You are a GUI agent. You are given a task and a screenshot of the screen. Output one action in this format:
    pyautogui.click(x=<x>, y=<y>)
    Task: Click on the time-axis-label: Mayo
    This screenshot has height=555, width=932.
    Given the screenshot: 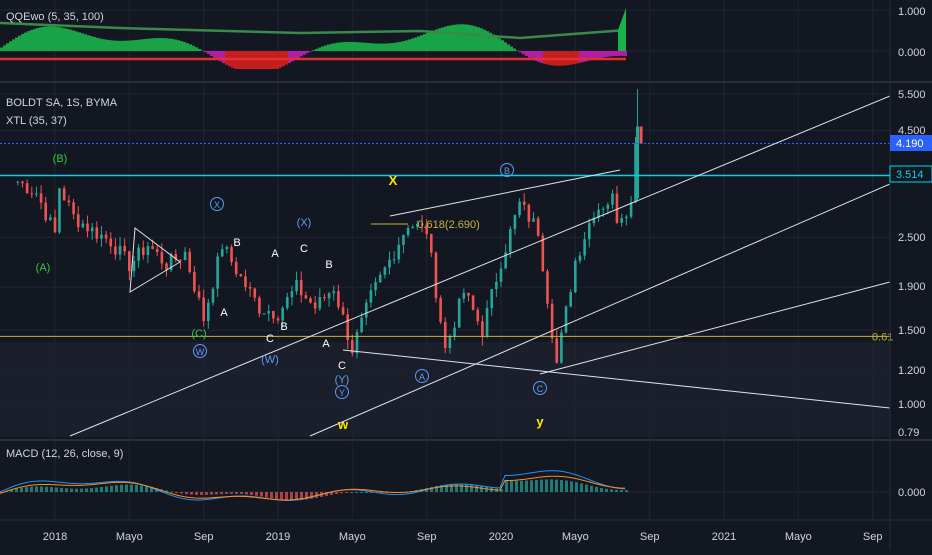 What is the action you would take?
    pyautogui.click(x=352, y=537)
    